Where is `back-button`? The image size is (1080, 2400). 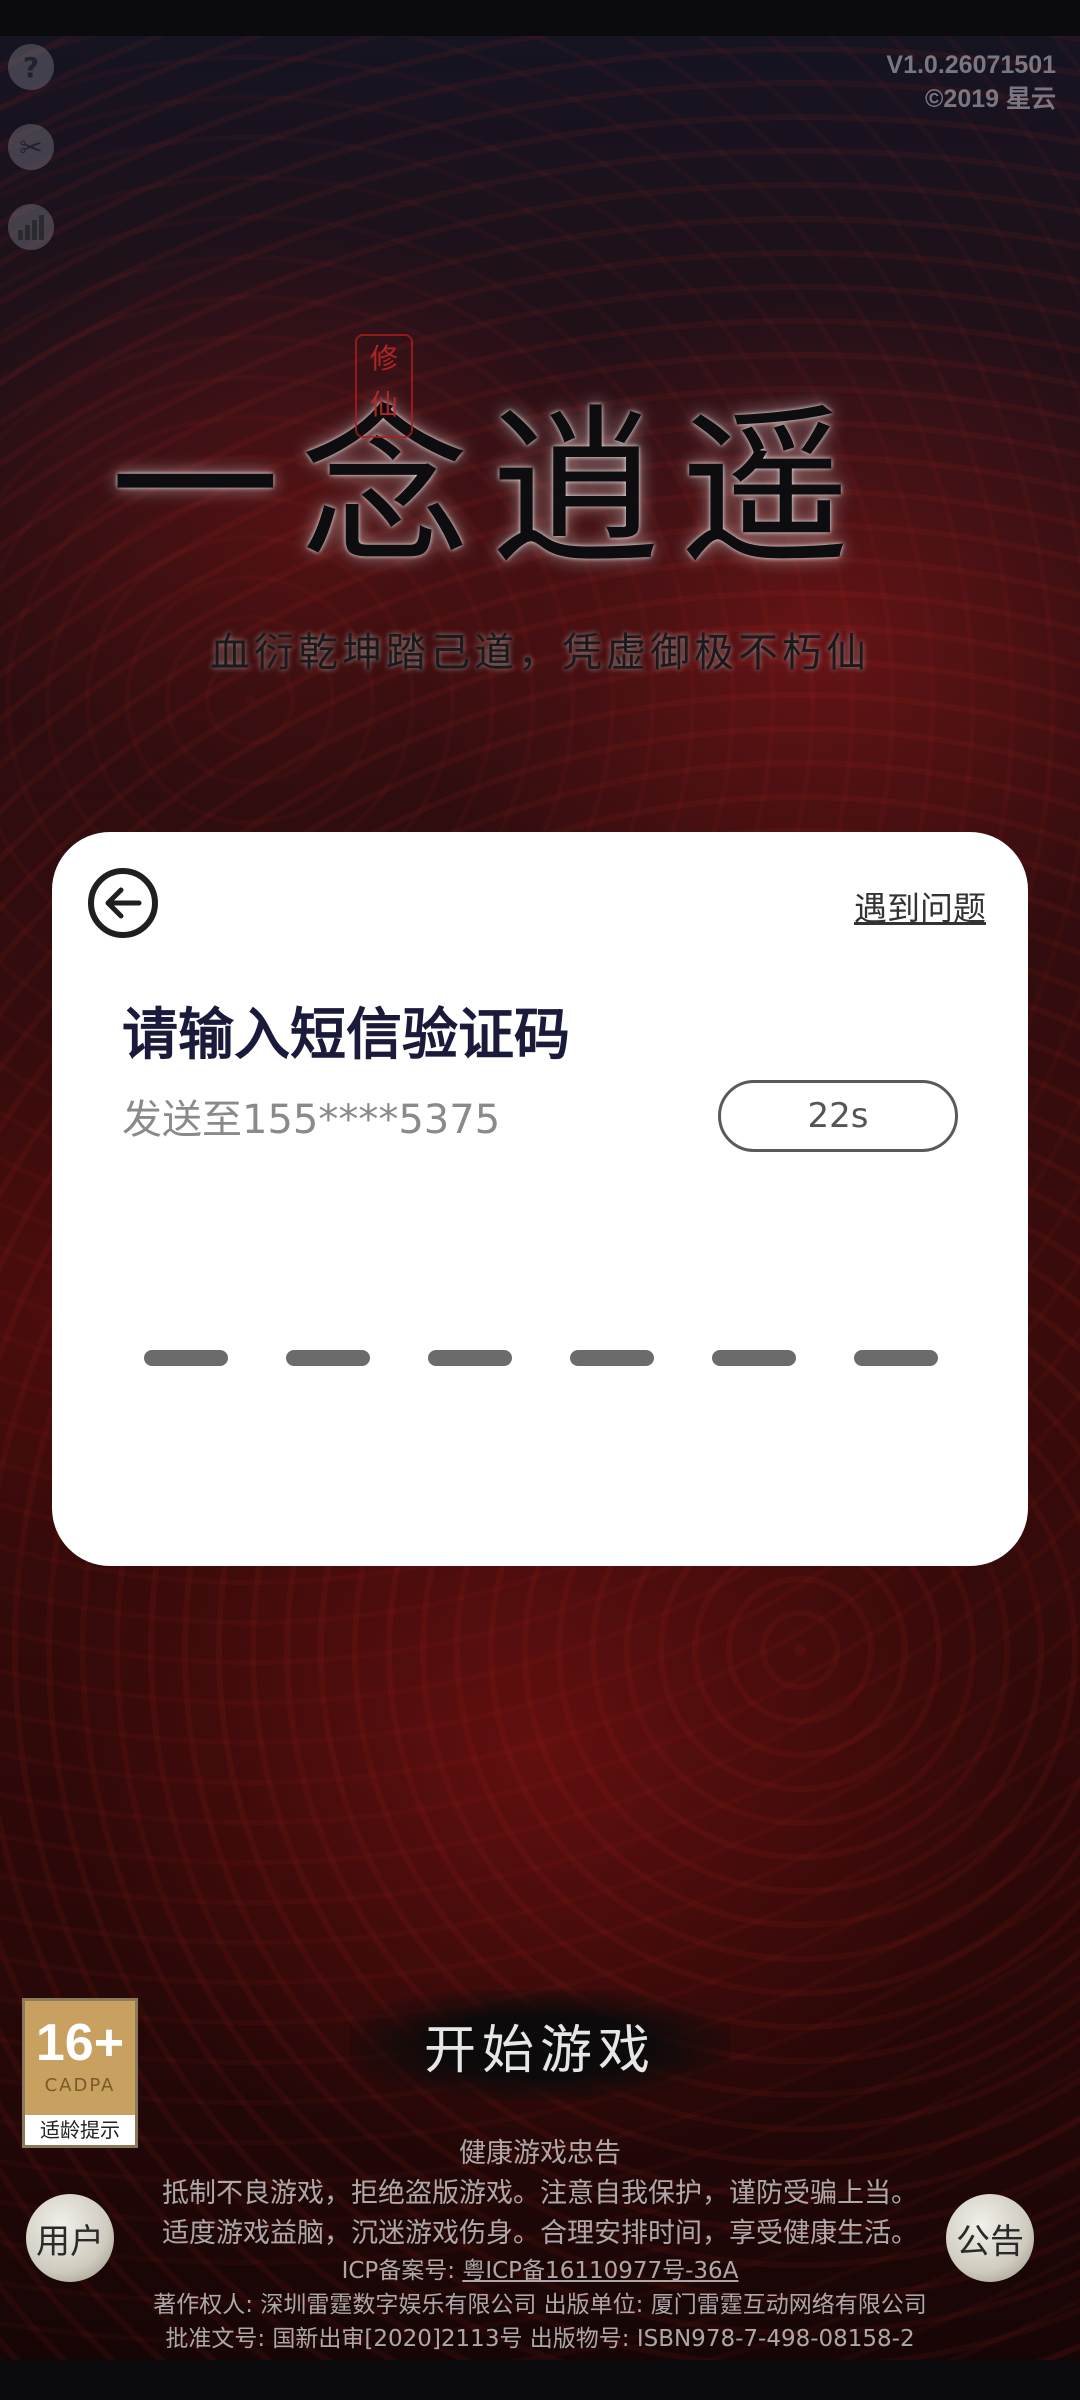
back-button is located at coordinates (123, 903).